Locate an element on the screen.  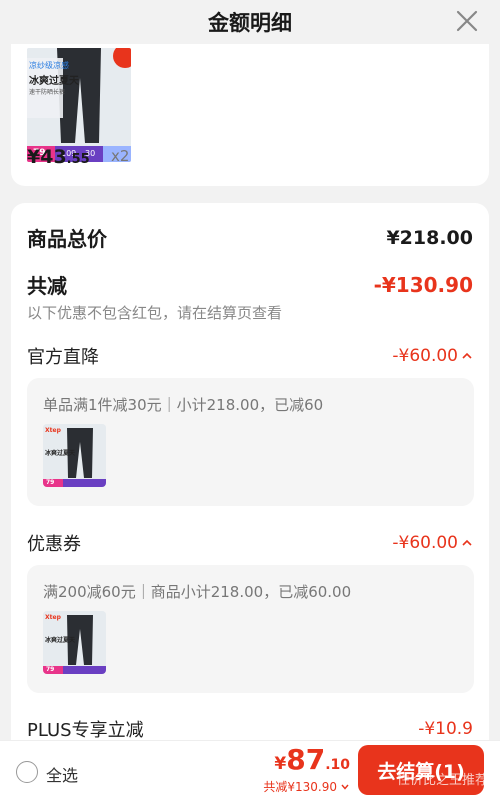
page-title: 金额明细 is located at coordinates (250, 23).